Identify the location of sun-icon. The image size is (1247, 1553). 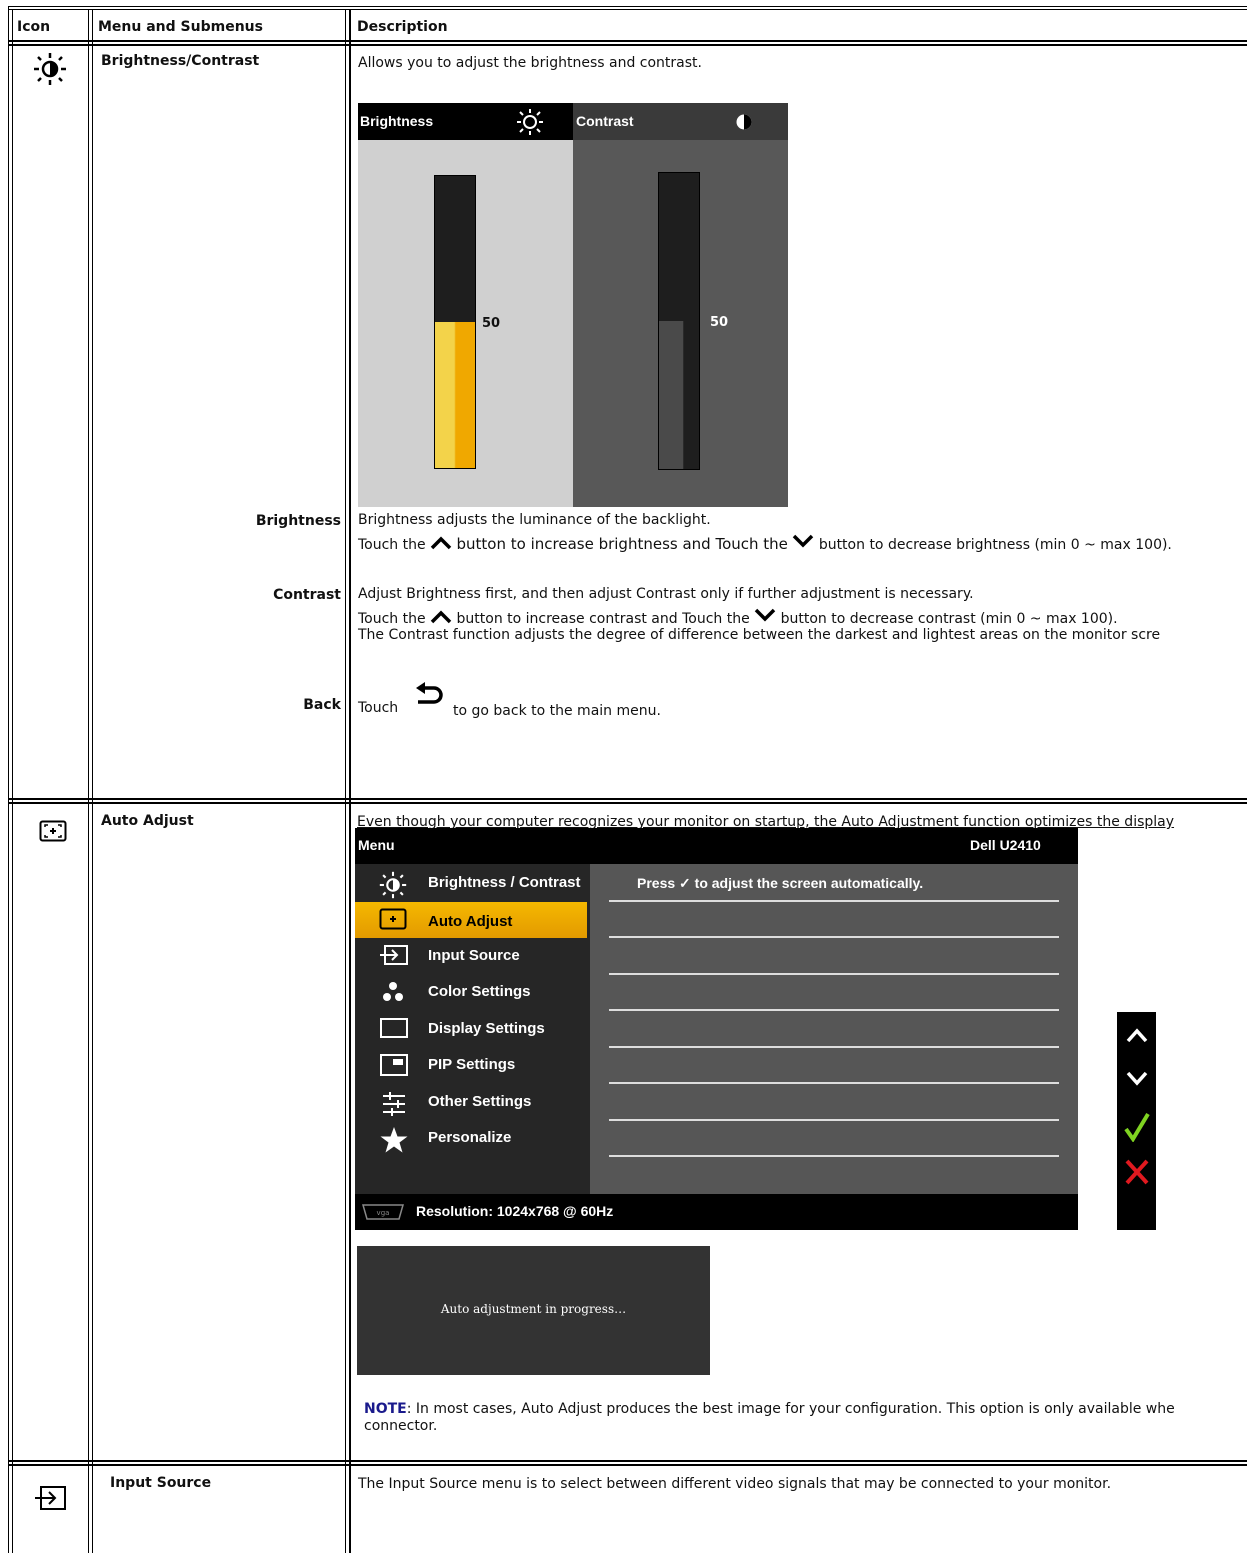
(530, 124).